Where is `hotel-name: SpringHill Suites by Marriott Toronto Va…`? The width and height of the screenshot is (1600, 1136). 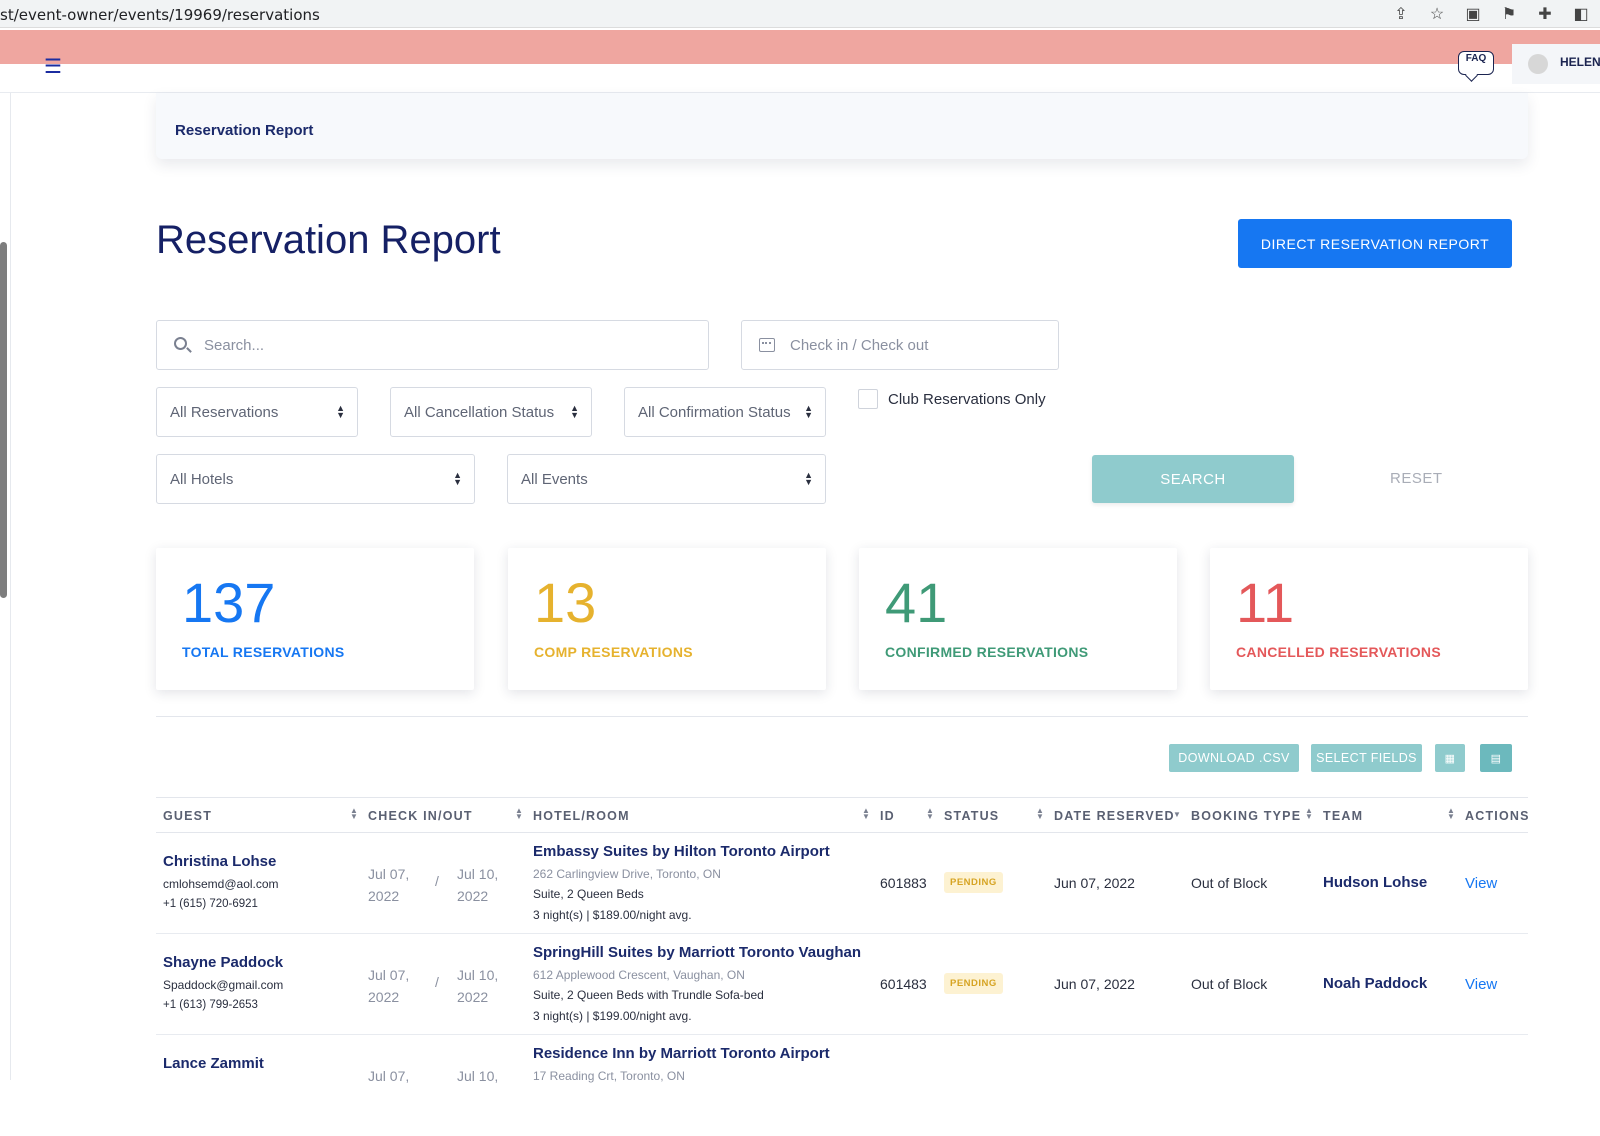 hotel-name: SpringHill Suites by Marriott Toronto Va… is located at coordinates (697, 952).